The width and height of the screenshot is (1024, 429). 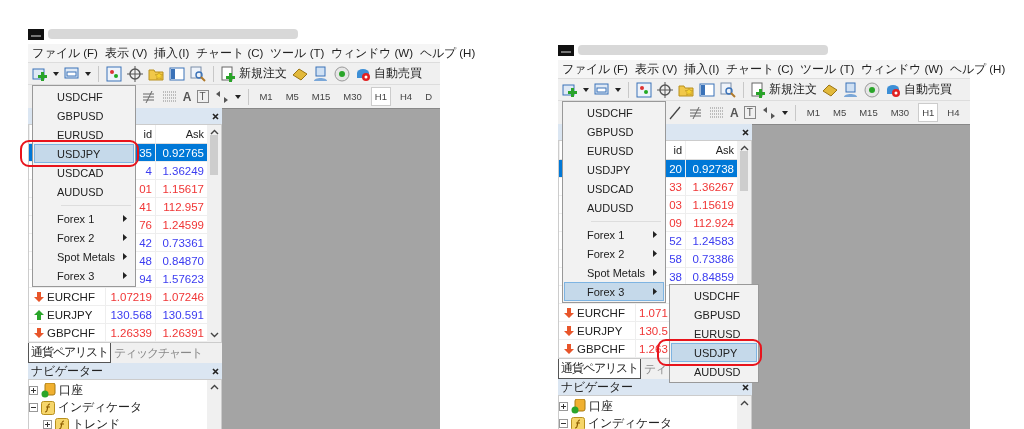 What do you see at coordinates (214, 335) in the screenshot?
I see `scroll-down-icon` at bounding box center [214, 335].